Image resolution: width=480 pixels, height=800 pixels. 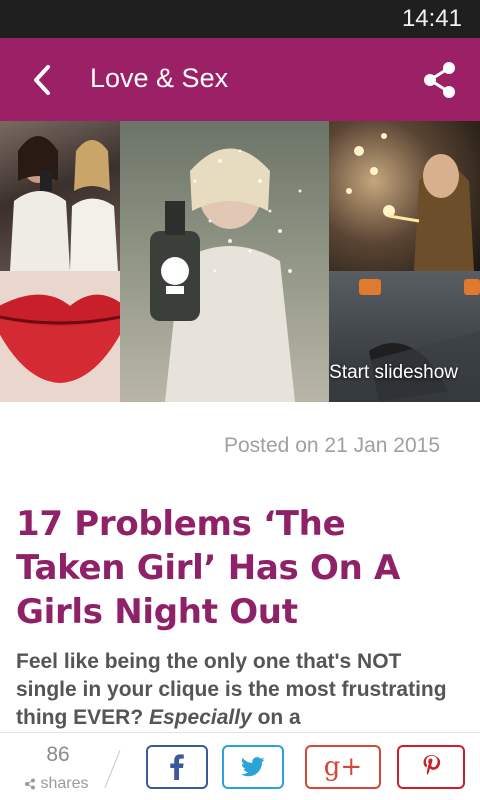 What do you see at coordinates (60, 196) in the screenshot?
I see `collage-image-selfie` at bounding box center [60, 196].